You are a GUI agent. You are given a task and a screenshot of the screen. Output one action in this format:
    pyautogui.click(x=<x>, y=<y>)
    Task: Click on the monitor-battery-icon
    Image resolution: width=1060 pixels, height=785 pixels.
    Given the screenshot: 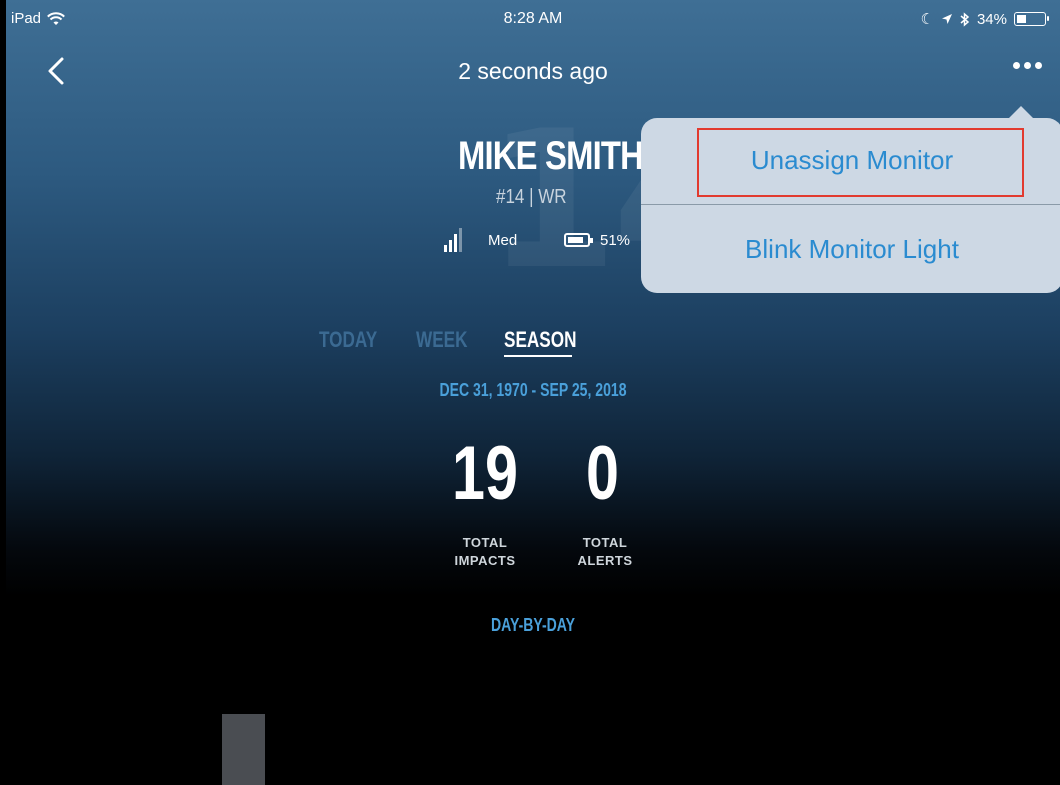 What is the action you would take?
    pyautogui.click(x=578, y=240)
    